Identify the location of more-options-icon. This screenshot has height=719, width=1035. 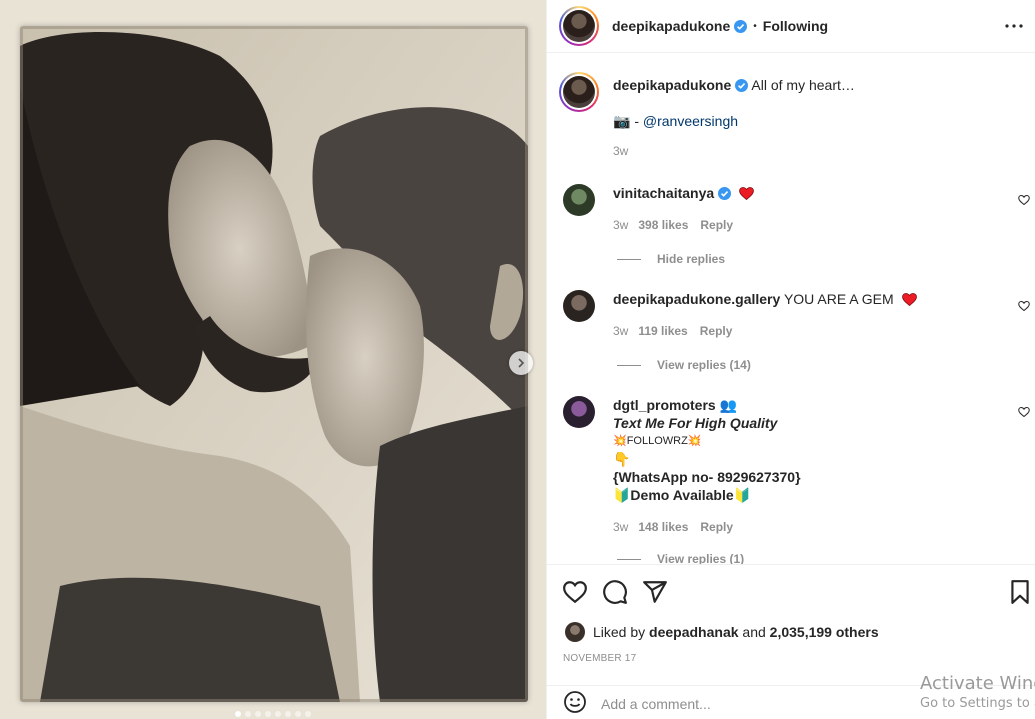
(1014, 26).